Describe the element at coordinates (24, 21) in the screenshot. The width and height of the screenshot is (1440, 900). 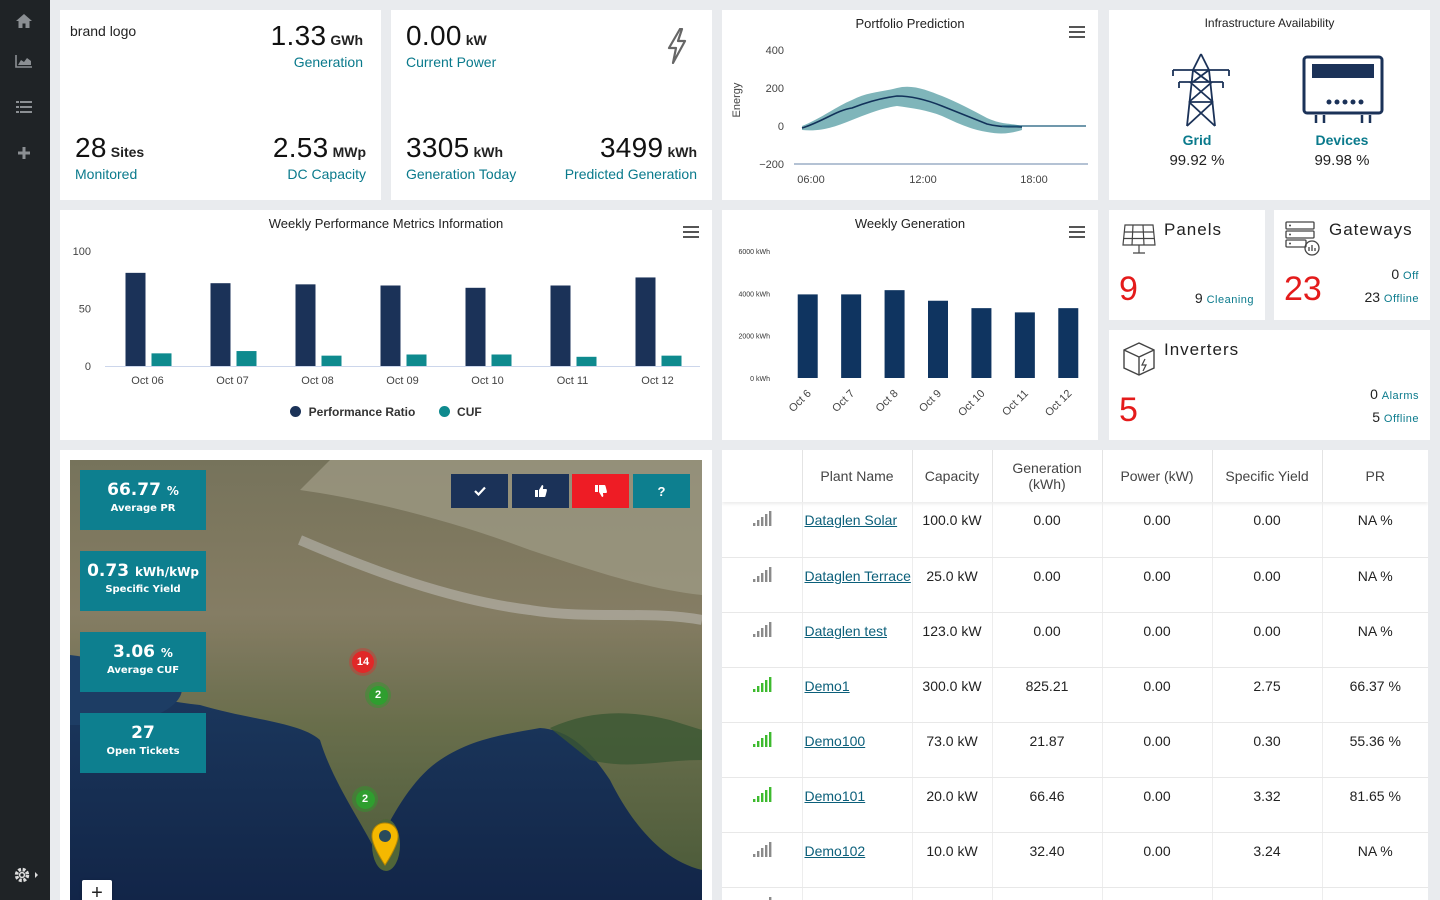
I see `home-icon` at that location.